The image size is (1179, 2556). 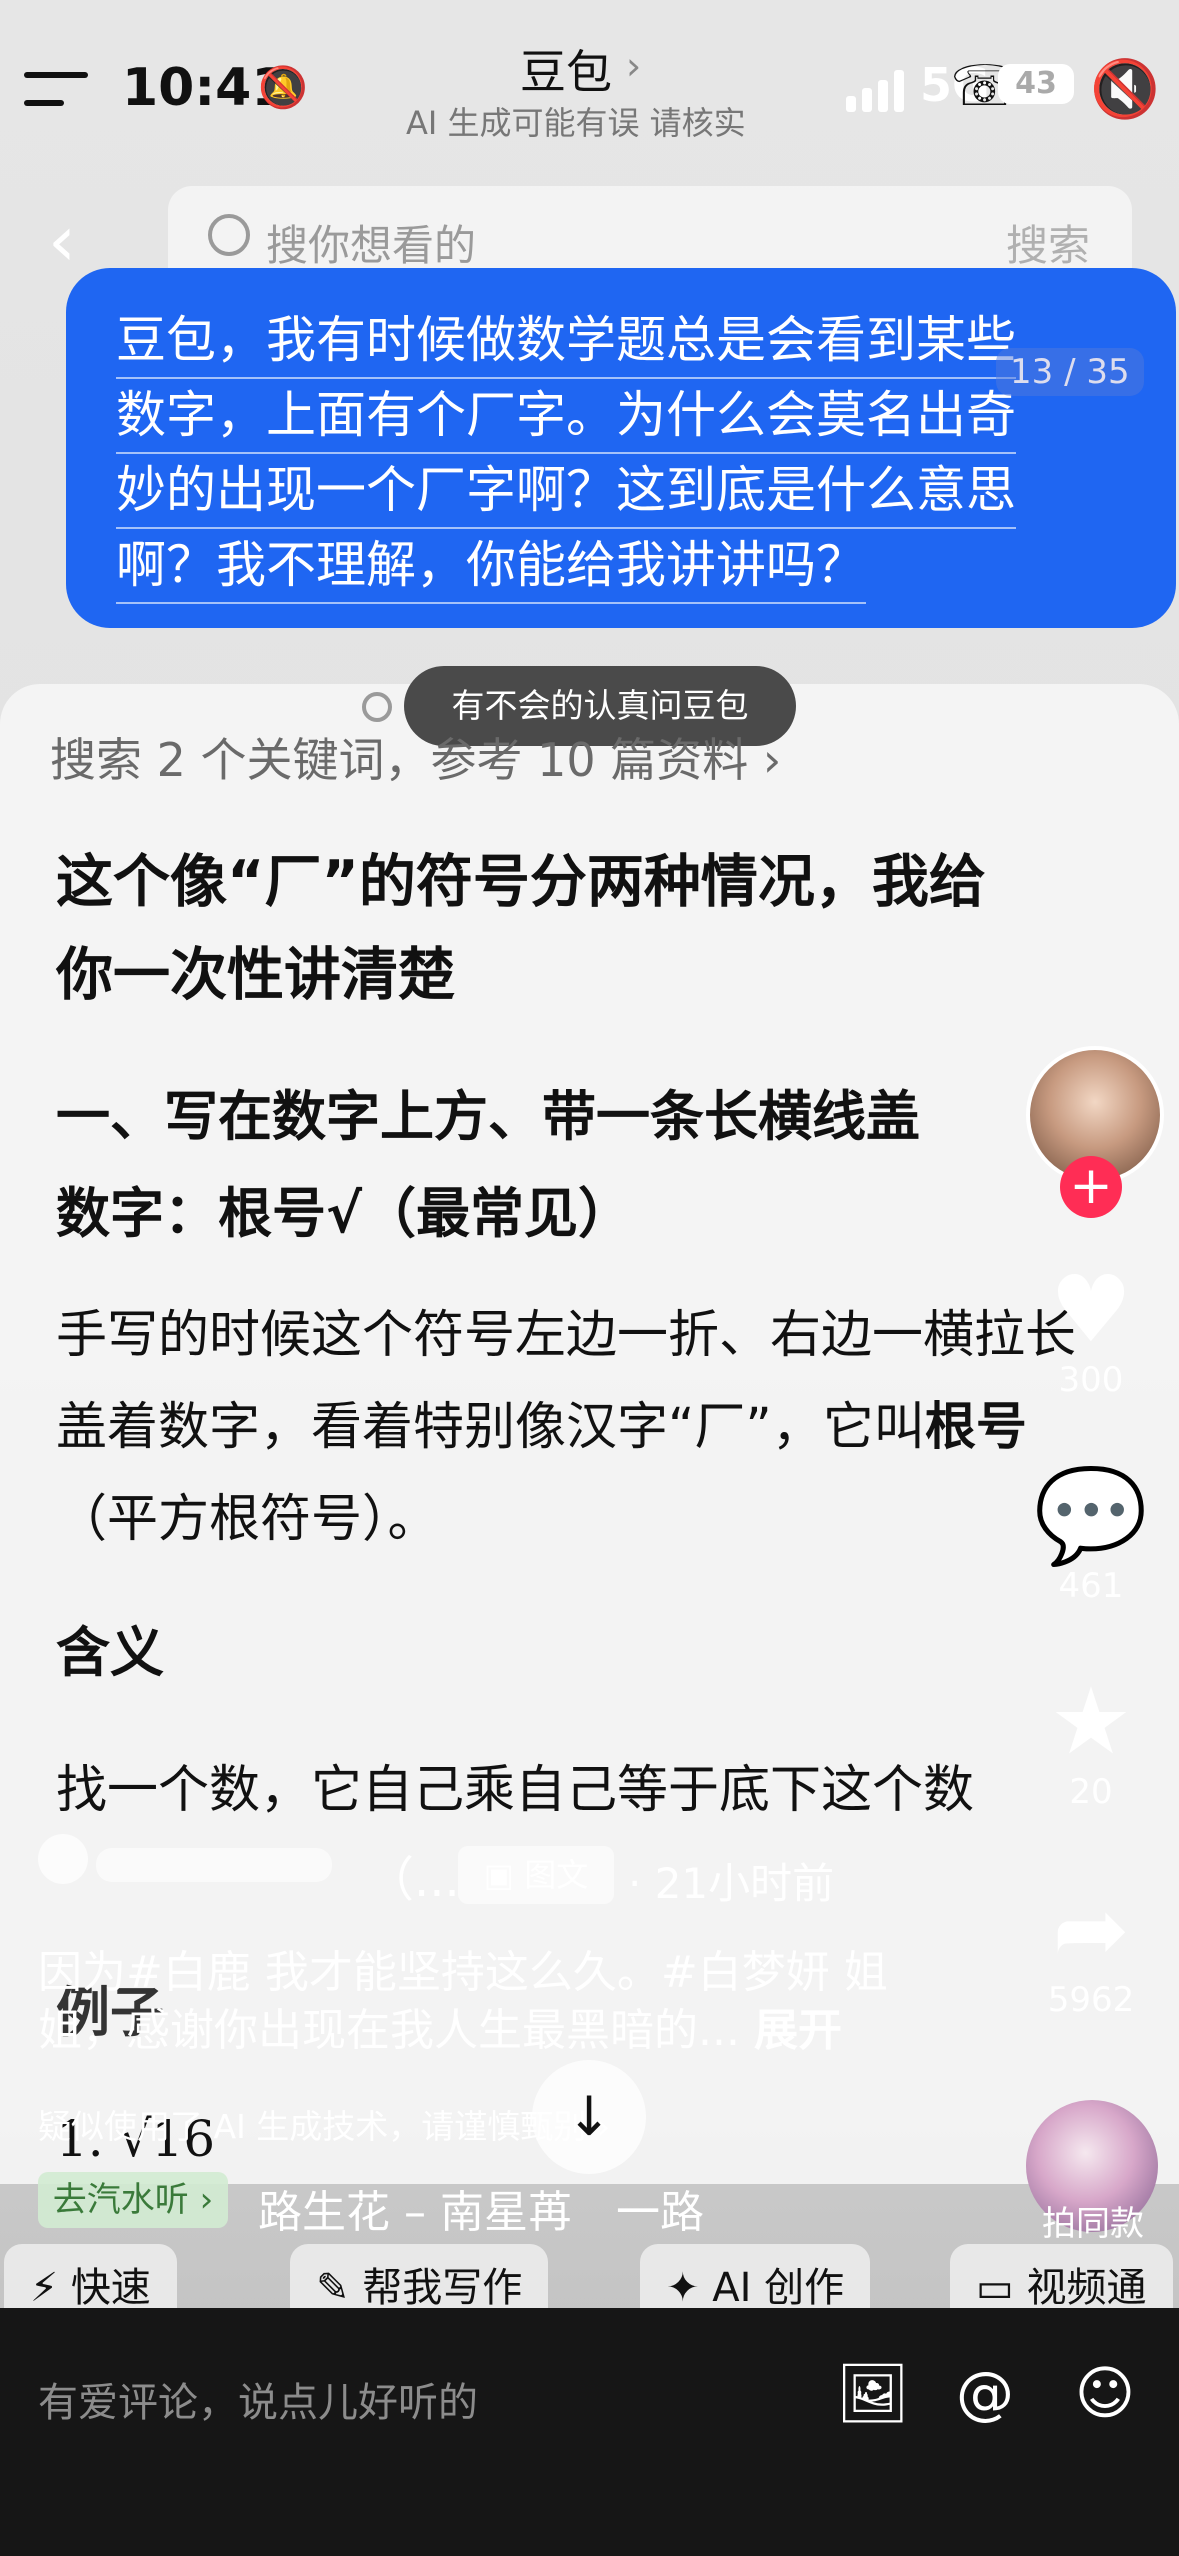 I want to click on chip-ai-create: ✦ AI 创作, so click(x=755, y=2276).